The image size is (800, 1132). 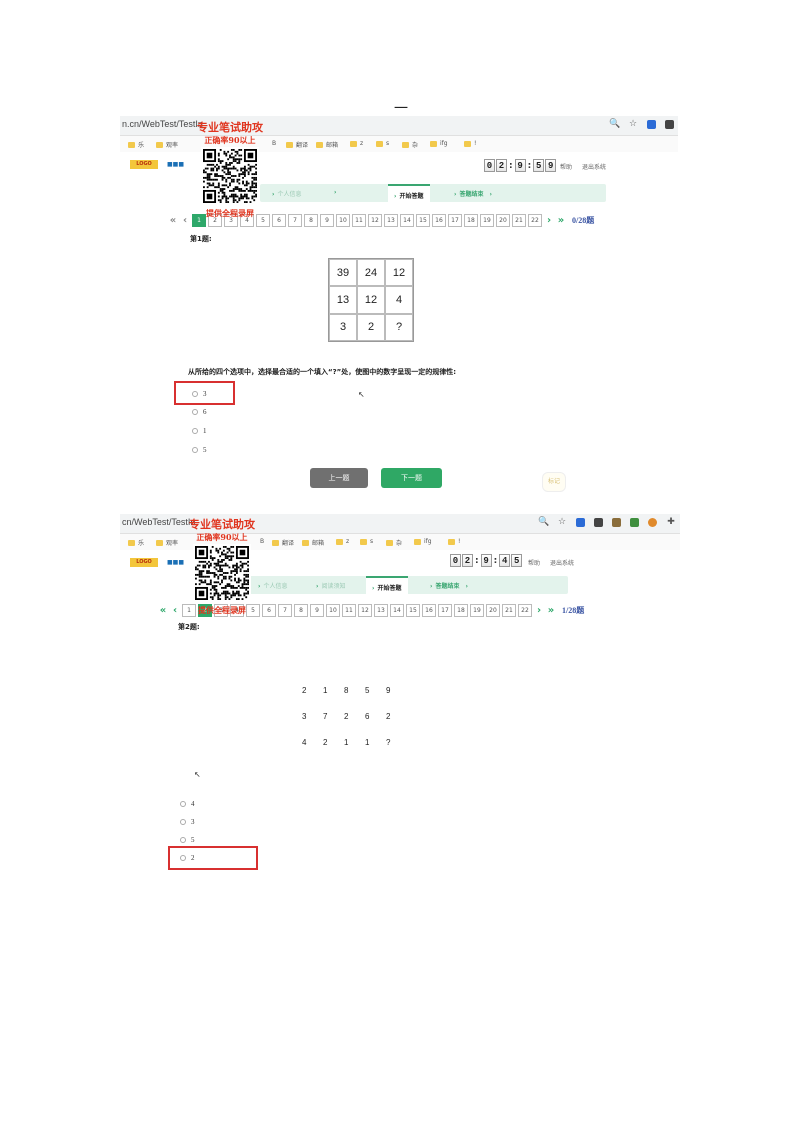 I want to click on puzzle-icon: ✚, so click(x=671, y=522).